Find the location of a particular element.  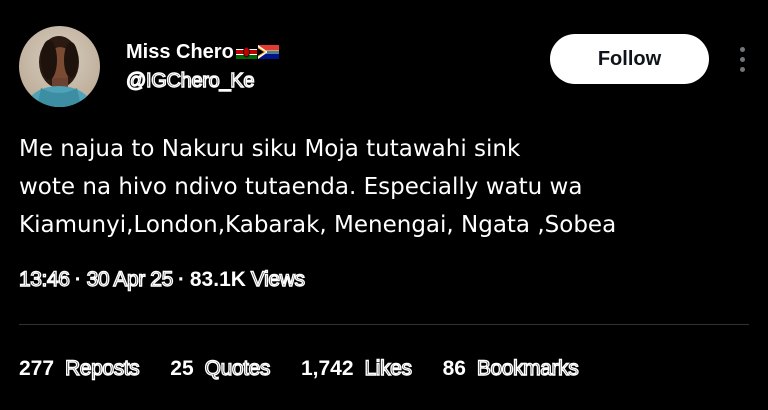

views-label: Views is located at coordinates (277, 279).